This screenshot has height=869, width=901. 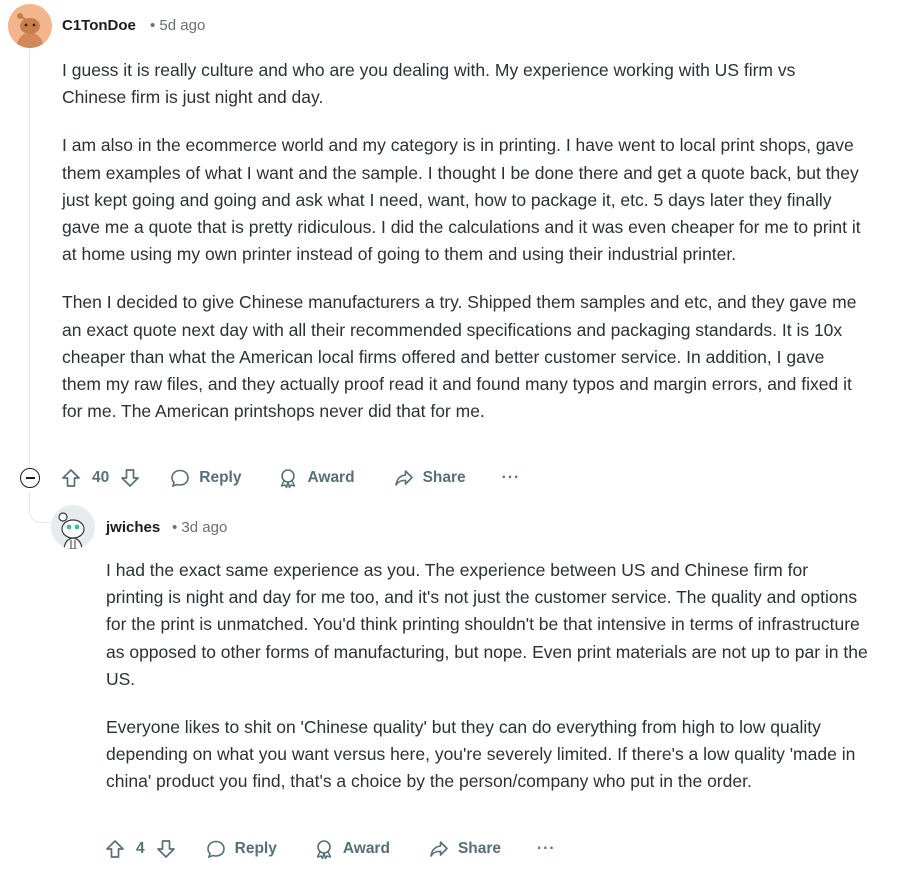 What do you see at coordinates (30, 478) in the screenshot?
I see `collapse-thread-icon` at bounding box center [30, 478].